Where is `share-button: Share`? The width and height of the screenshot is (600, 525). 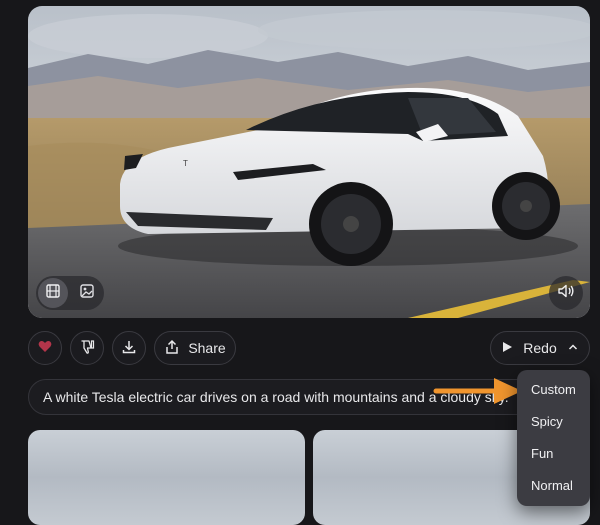
share-button: Share is located at coordinates (195, 348).